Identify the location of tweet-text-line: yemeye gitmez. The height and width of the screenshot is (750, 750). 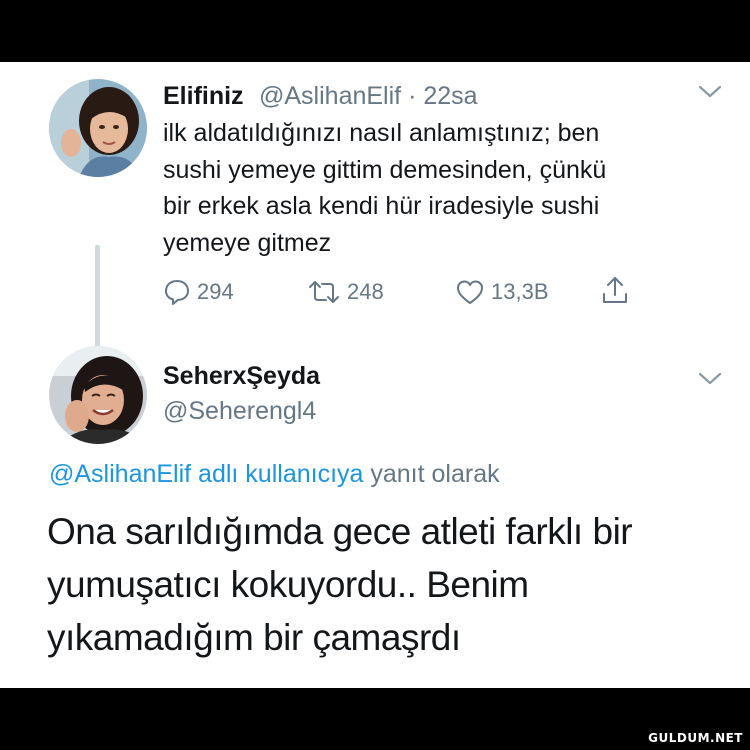
(247, 242).